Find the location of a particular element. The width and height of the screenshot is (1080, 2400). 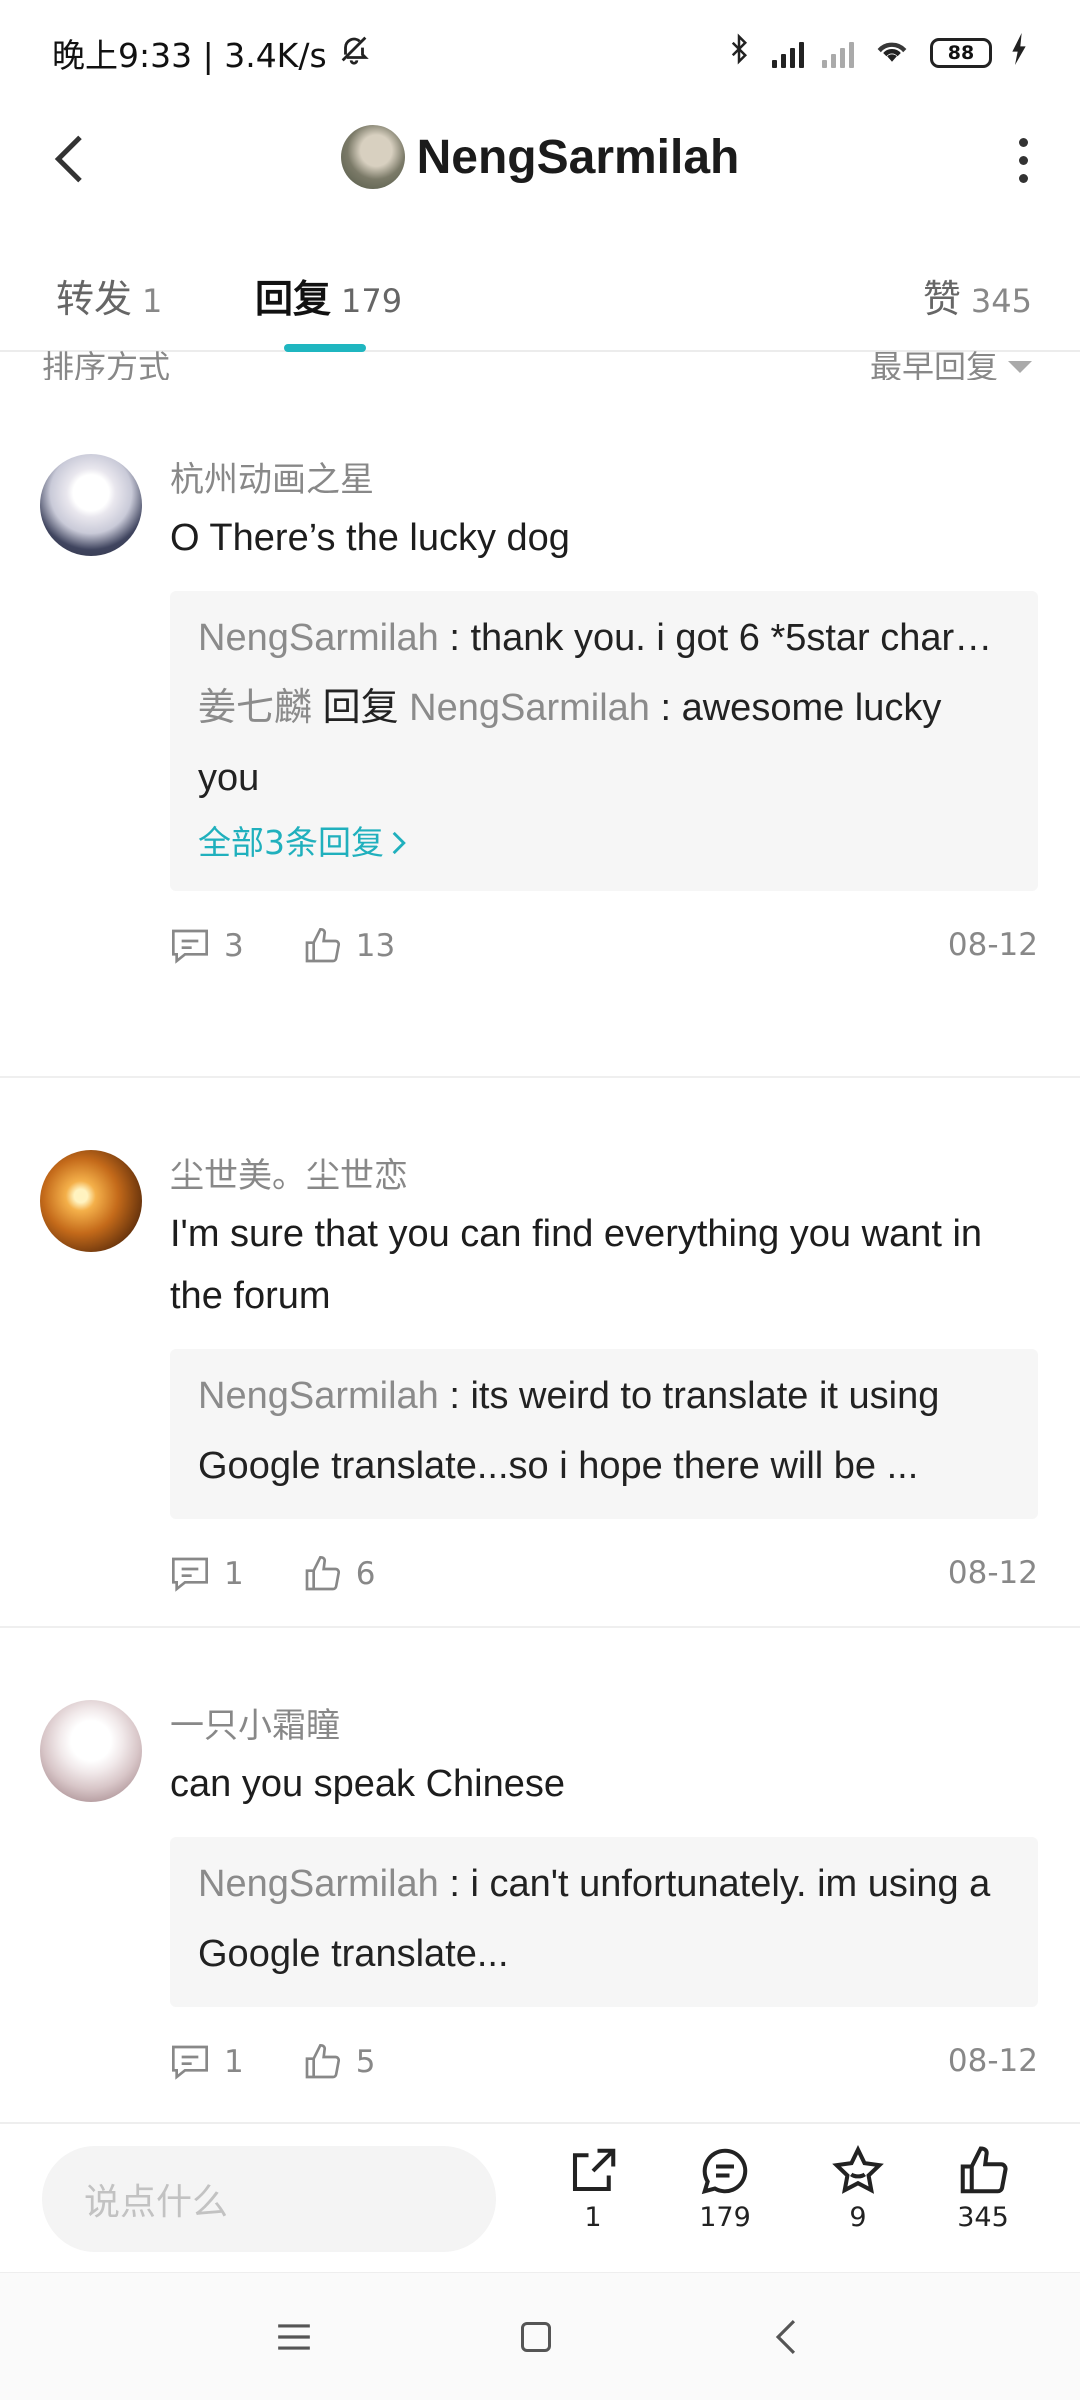

status-bar: 晚上9:33 | 3.4K/s 88 is located at coordinates (540, 52).